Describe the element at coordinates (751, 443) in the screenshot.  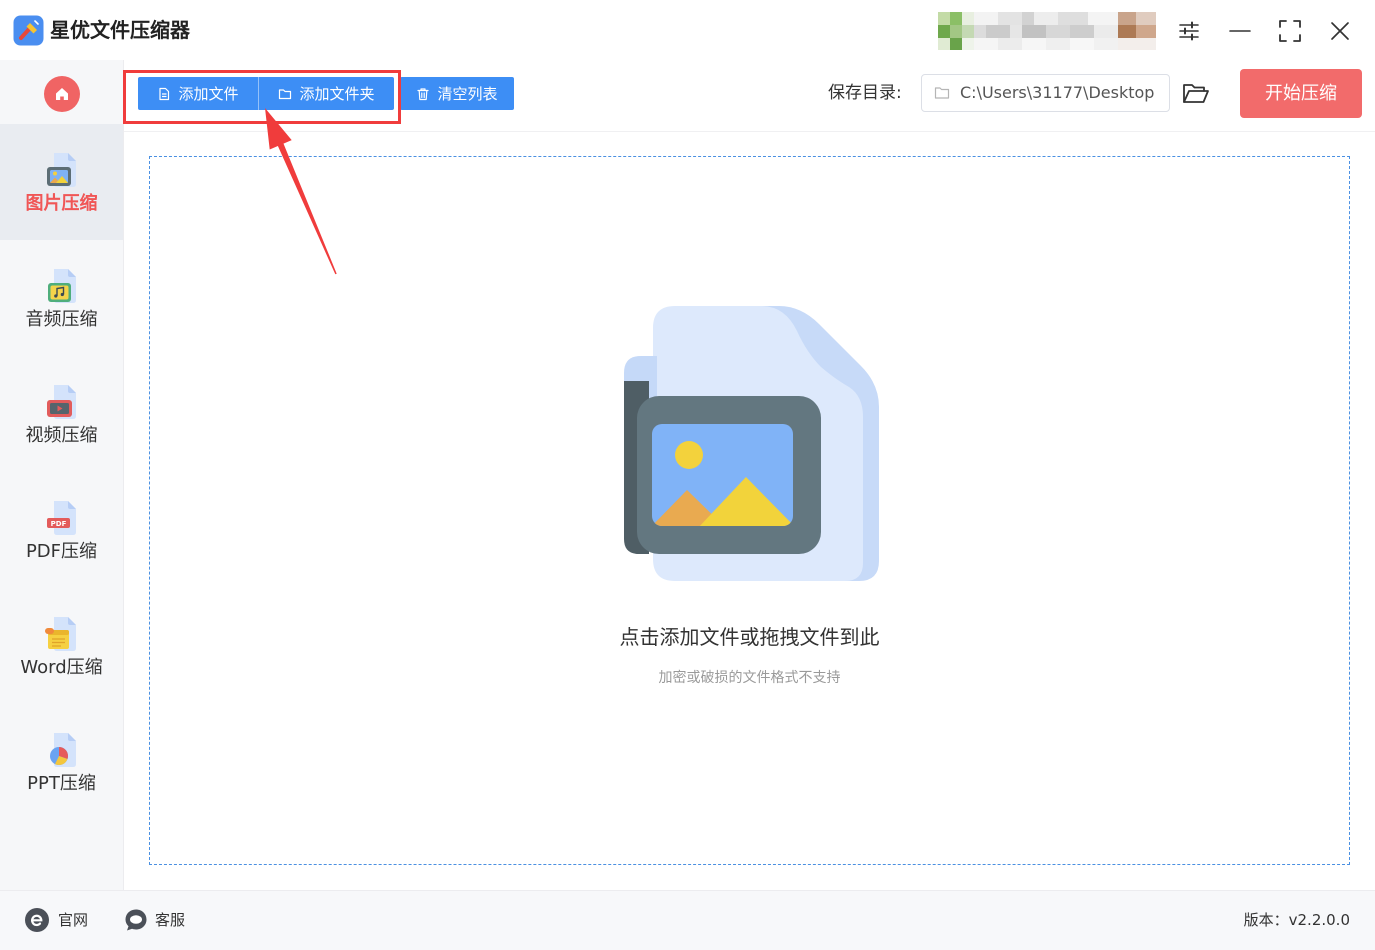
I see `image-file-illustration` at that location.